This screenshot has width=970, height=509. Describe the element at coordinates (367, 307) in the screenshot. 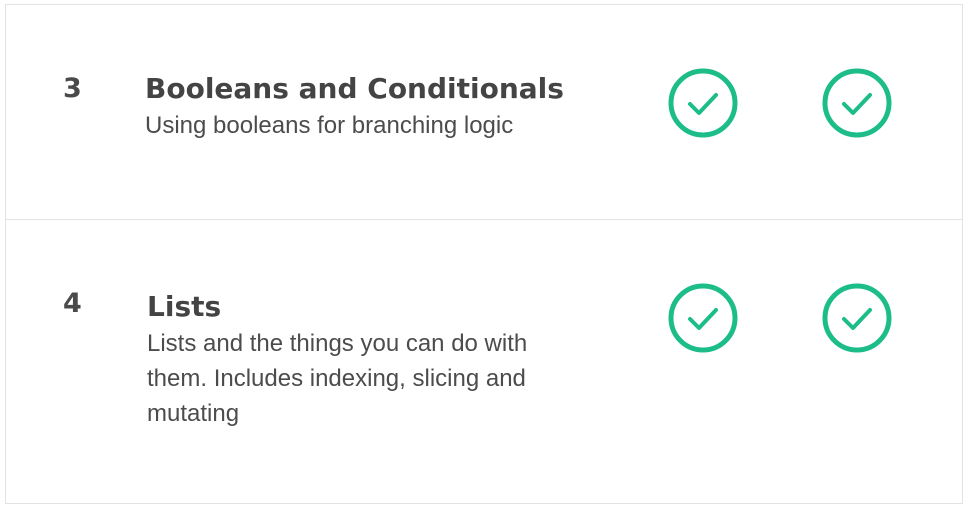

I see `lesson-title: Lists` at that location.